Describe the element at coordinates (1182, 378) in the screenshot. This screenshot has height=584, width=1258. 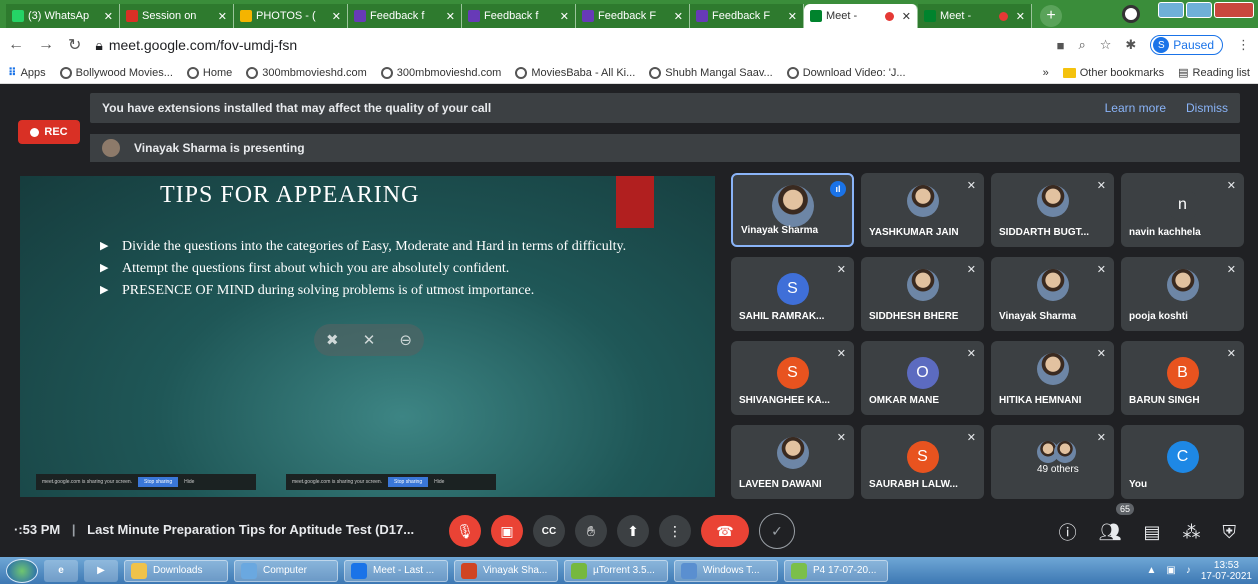
I see `participant-tile: B ✕ BARUN SINGH` at that location.